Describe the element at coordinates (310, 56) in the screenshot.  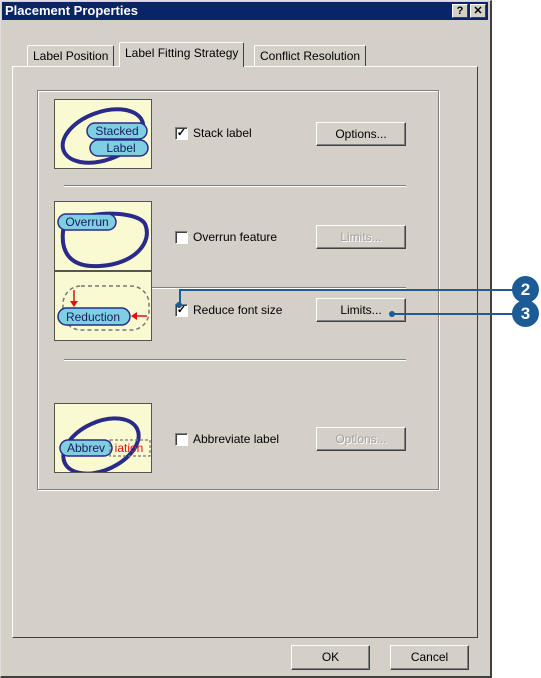
I see `tab-conflict-resolution: Conflict Resolution` at that location.